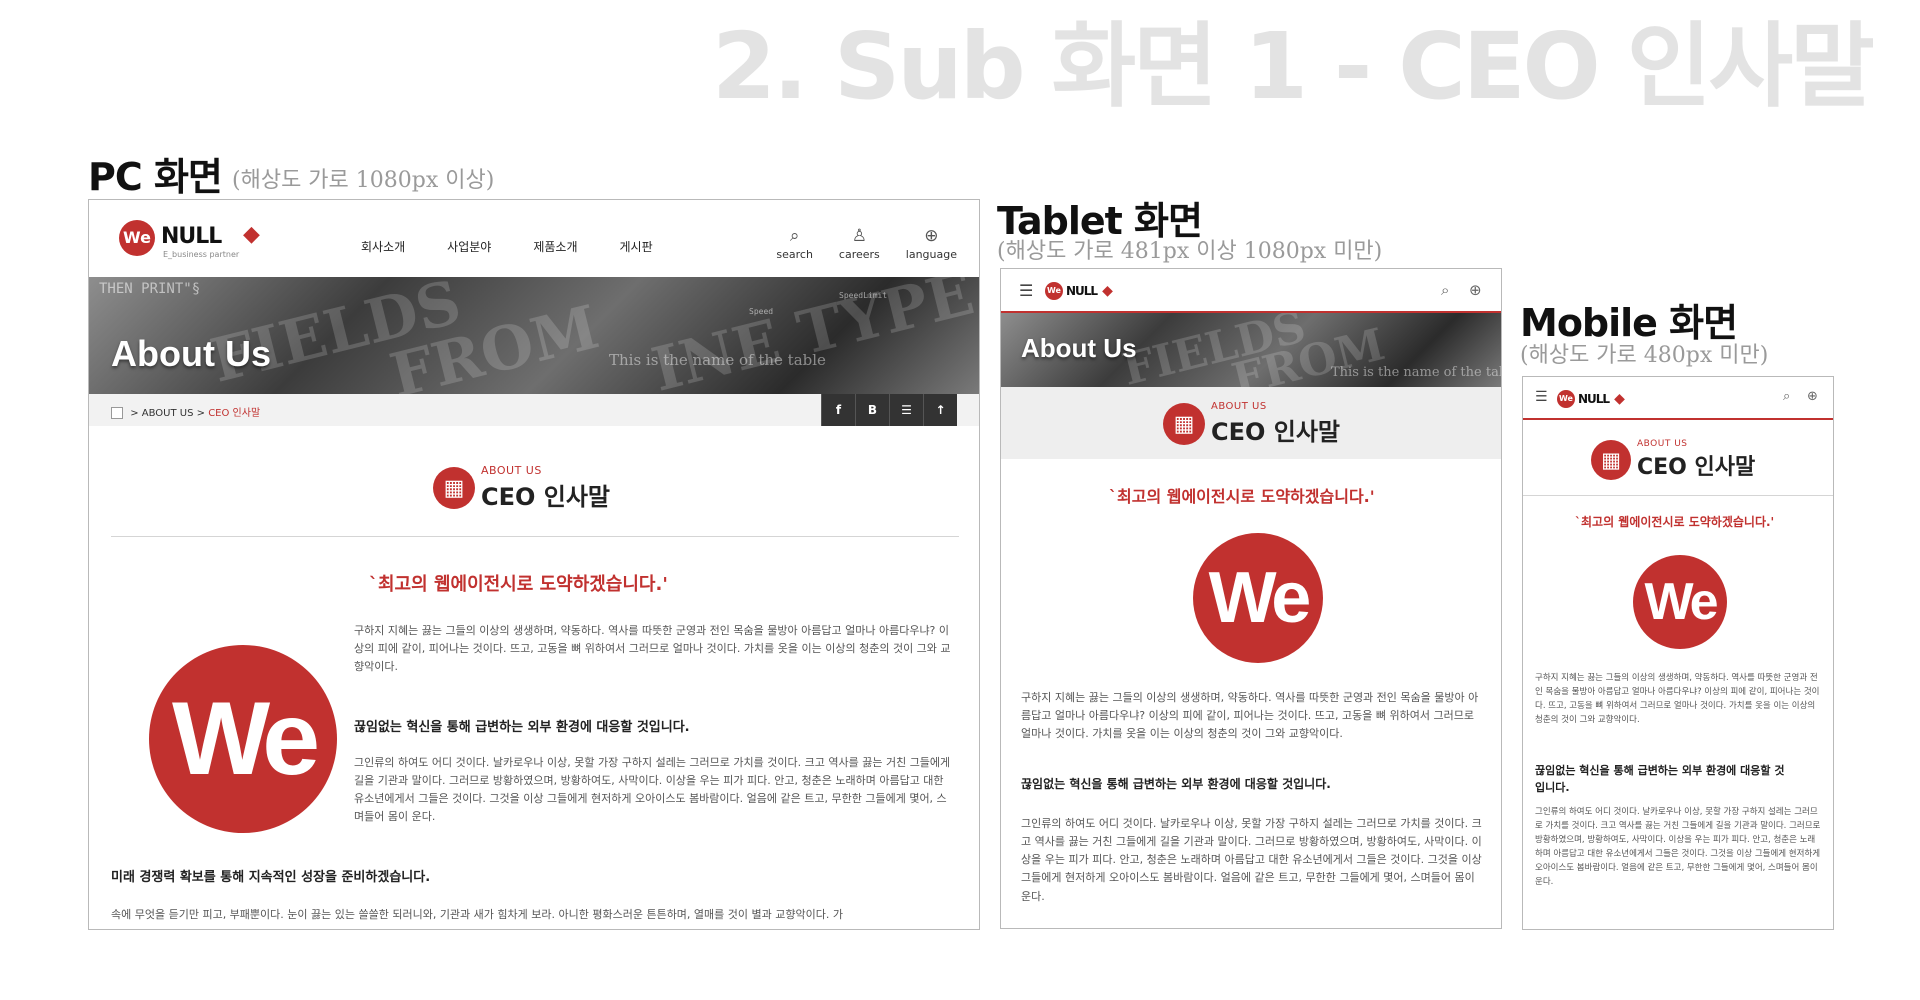 This screenshot has height=1000, width=1920. I want to click on hero-label: Speed, so click(761, 311).